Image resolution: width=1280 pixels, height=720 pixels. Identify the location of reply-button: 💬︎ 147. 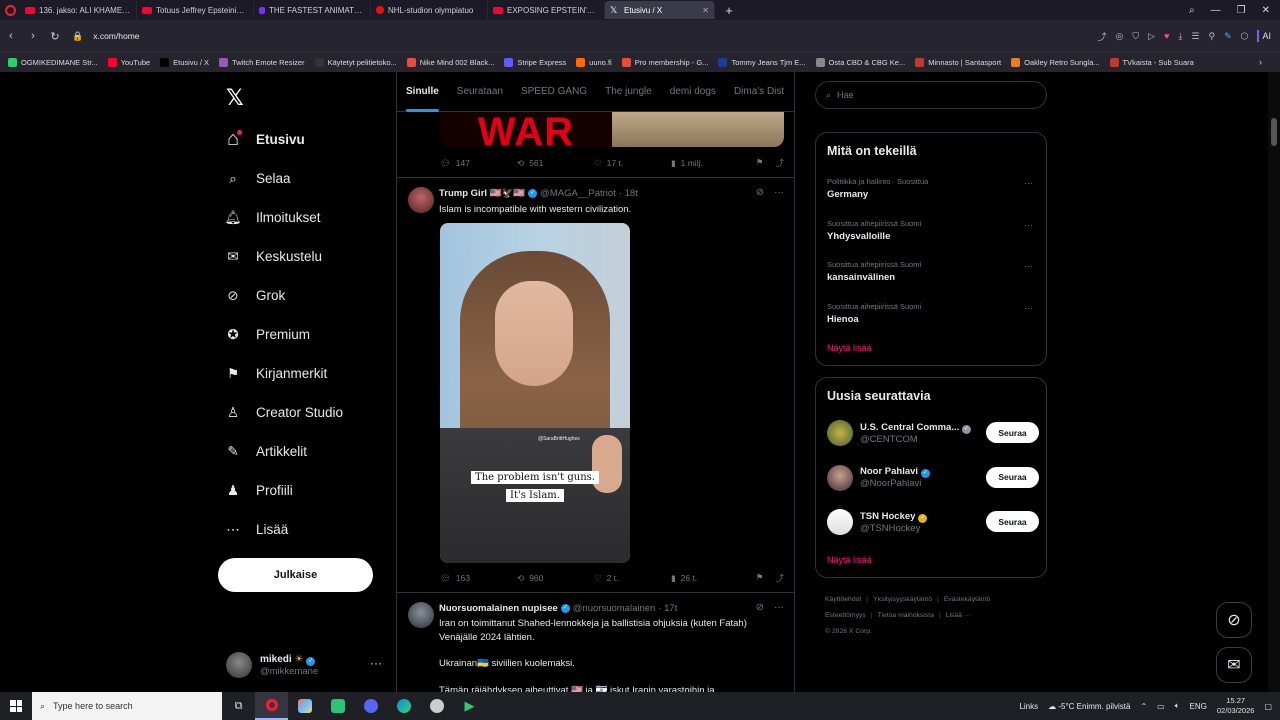
(478, 163).